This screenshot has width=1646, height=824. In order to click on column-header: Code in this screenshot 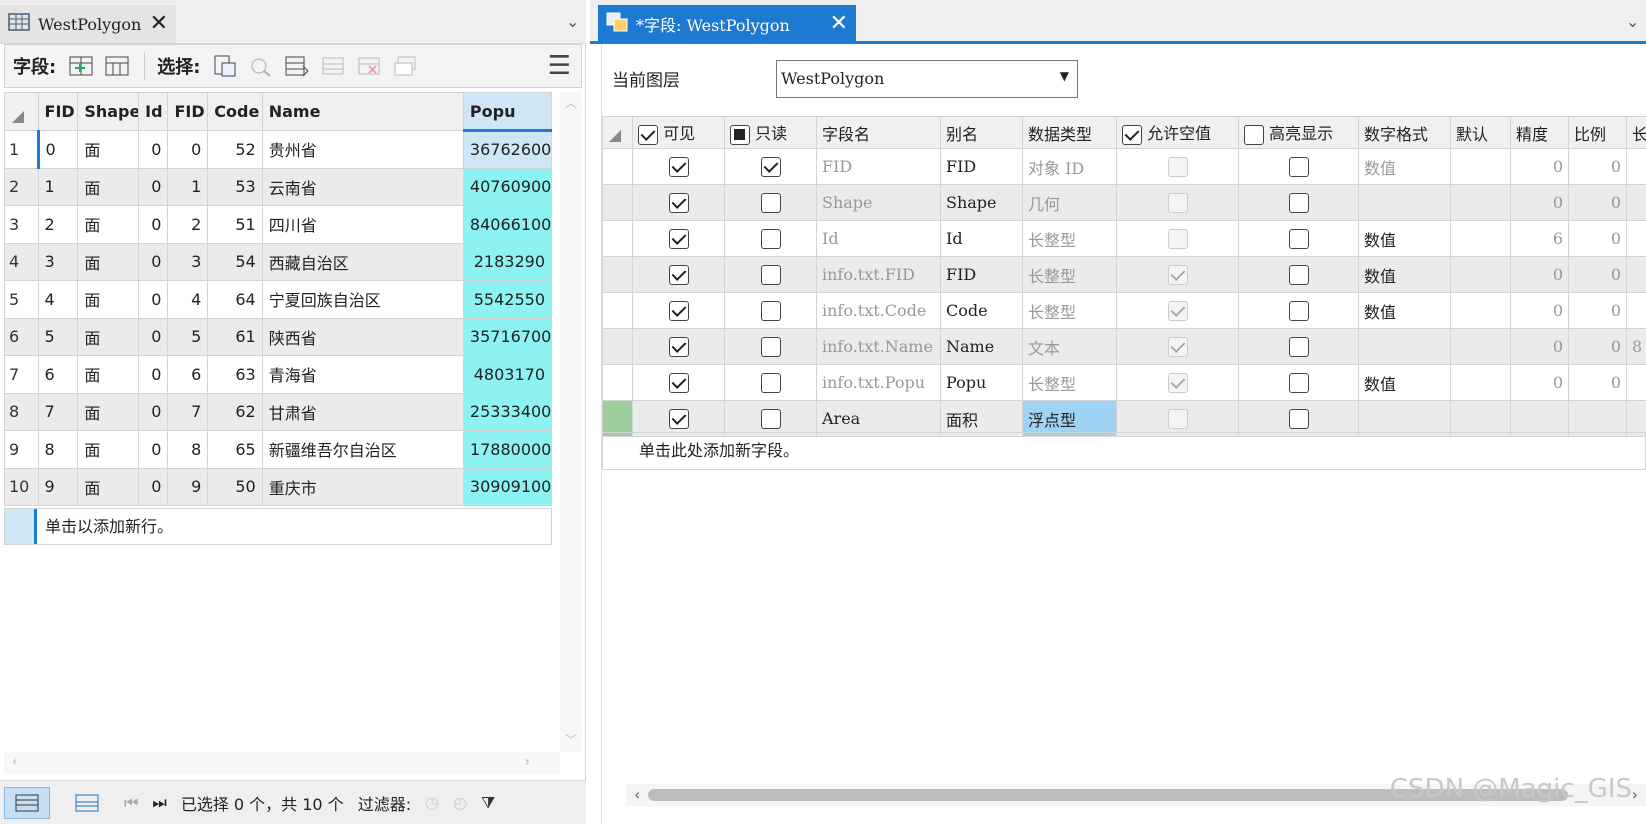, I will do `click(235, 111)`.